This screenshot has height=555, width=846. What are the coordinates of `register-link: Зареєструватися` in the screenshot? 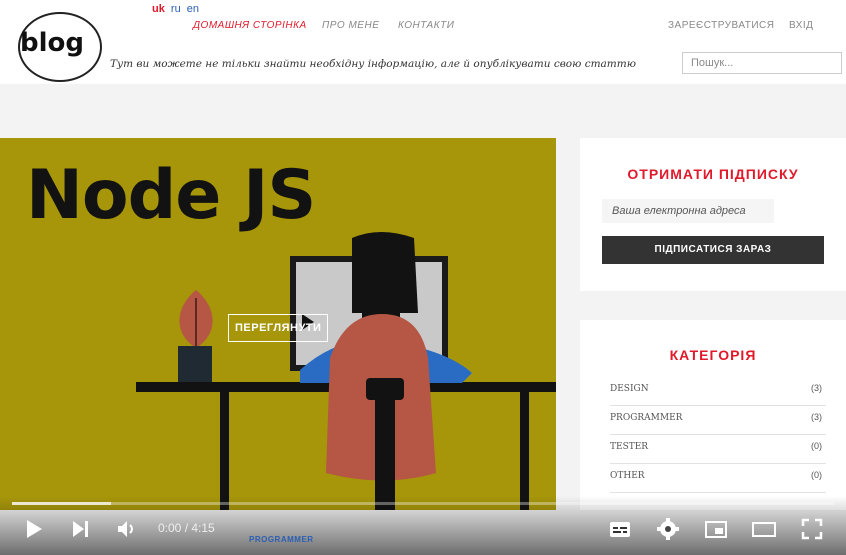 It's located at (721, 25).